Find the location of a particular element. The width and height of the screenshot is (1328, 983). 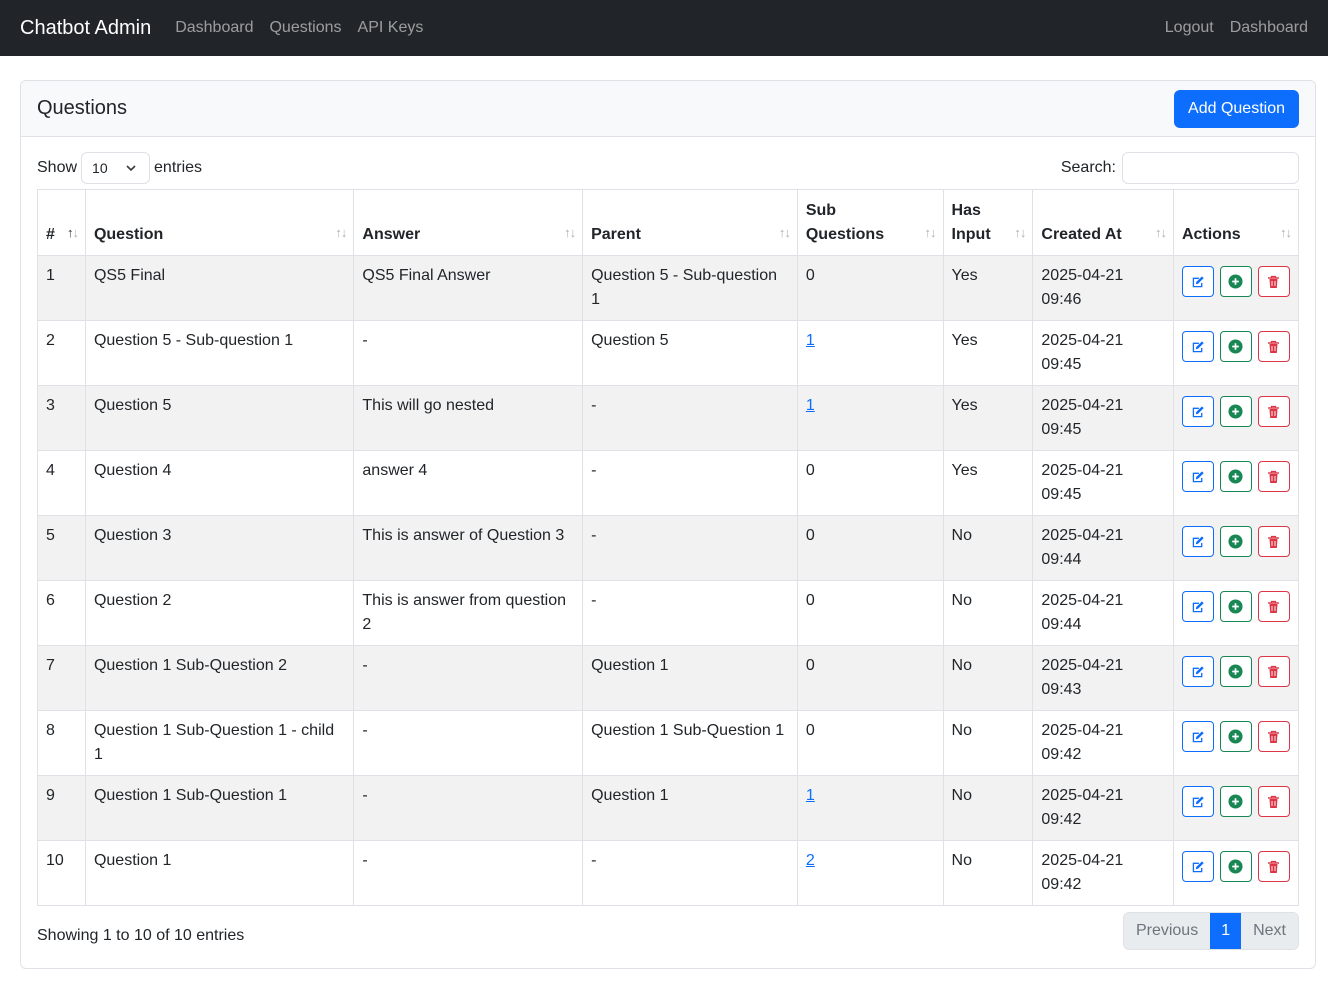

cell-number: 5 is located at coordinates (61, 548).